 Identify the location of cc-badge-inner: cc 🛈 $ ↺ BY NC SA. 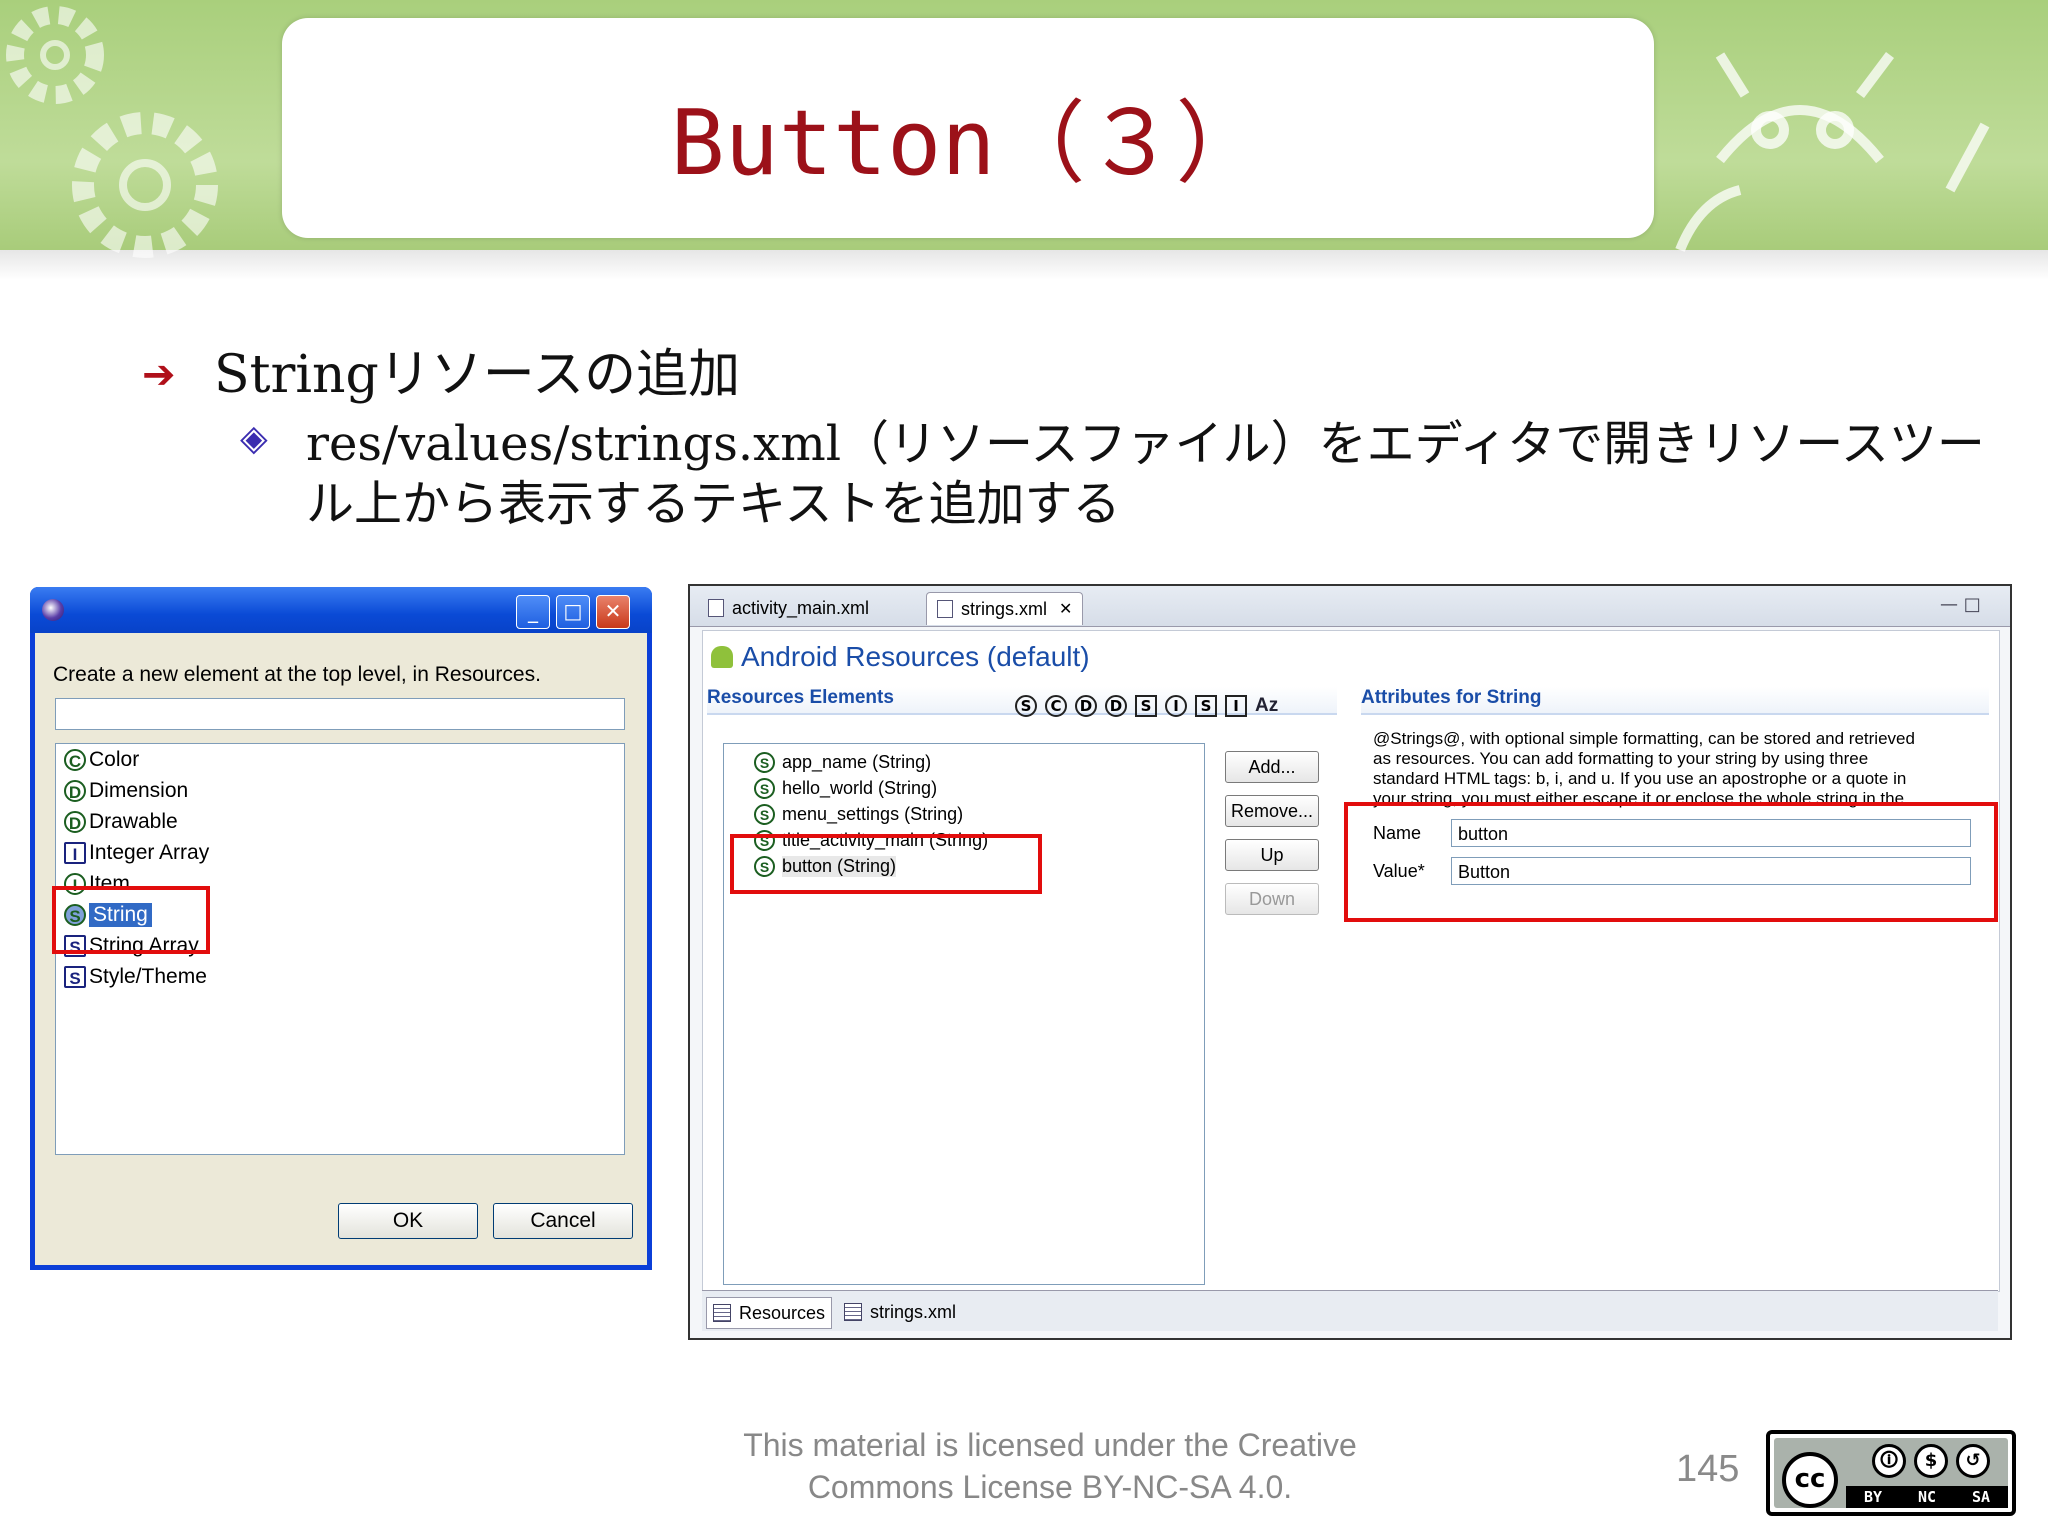
(1891, 1473).